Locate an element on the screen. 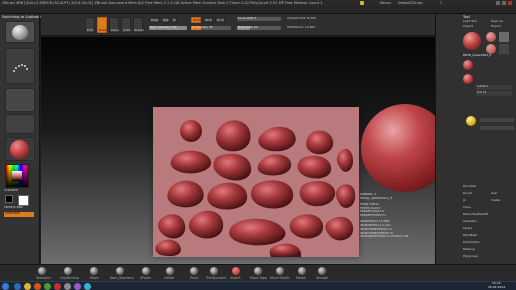 The height and width of the screenshot is (290, 516). color-picker is located at coordinates (17, 176).